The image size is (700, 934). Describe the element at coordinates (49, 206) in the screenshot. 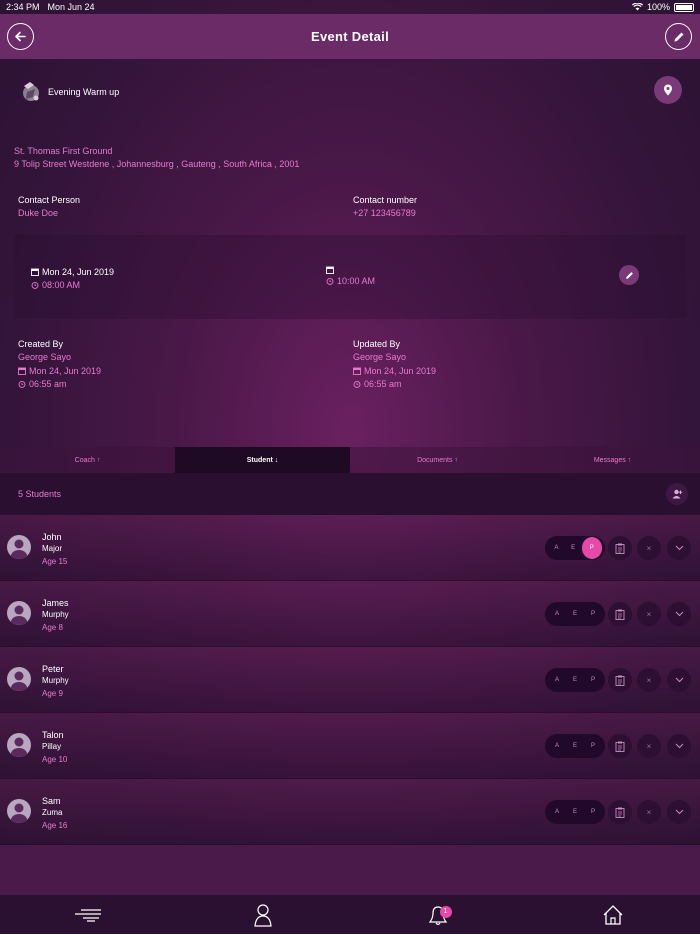

I see `contact-person-block: Contact Person Duke Doe` at that location.